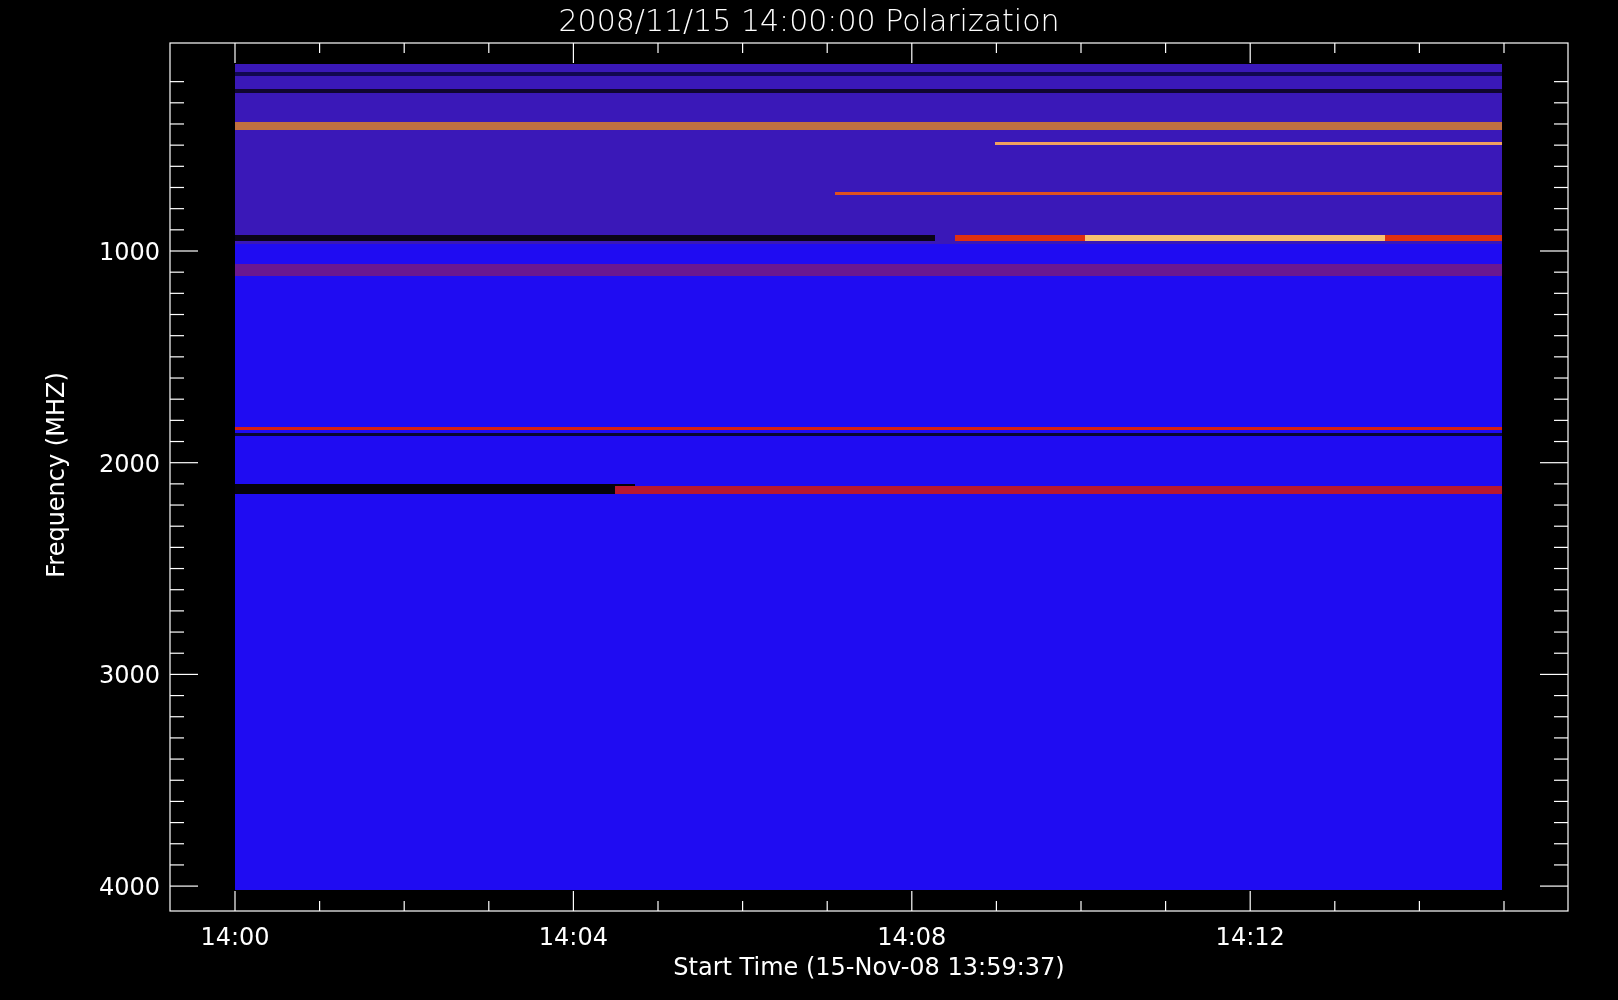 This screenshot has height=1000, width=1618. Describe the element at coordinates (809, 20) in the screenshot. I see `chart-title: 2008/11/15 14:00:00 Polarization` at that location.